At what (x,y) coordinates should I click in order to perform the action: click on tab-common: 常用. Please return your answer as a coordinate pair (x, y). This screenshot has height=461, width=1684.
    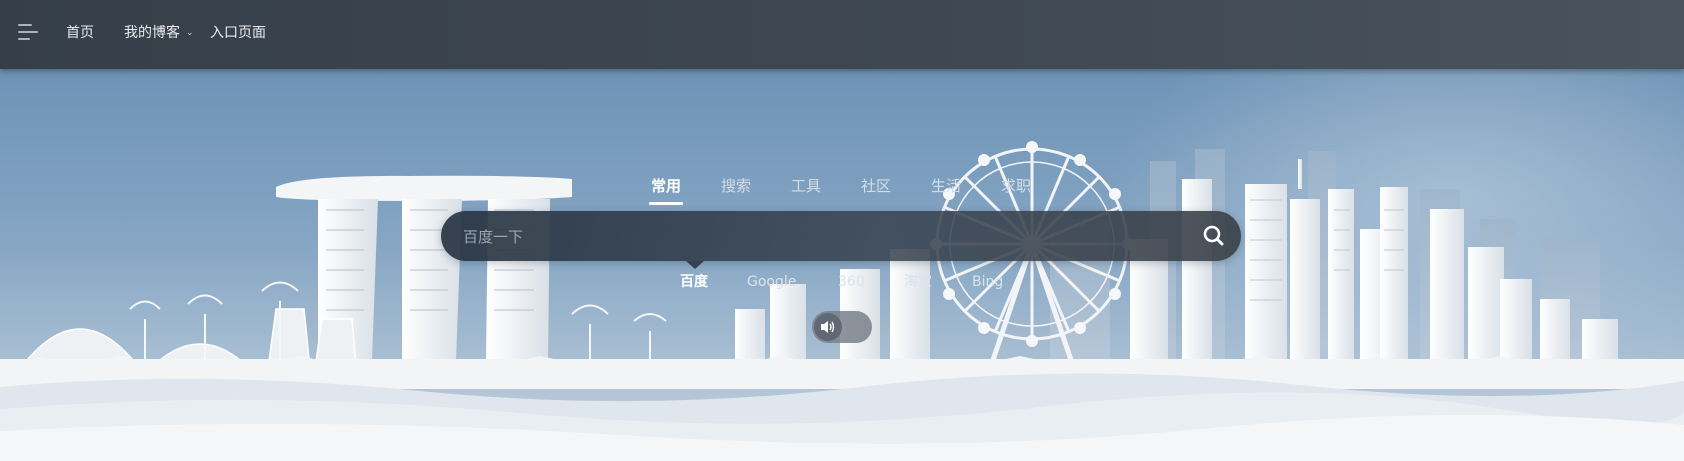
    Looking at the image, I should click on (666, 186).